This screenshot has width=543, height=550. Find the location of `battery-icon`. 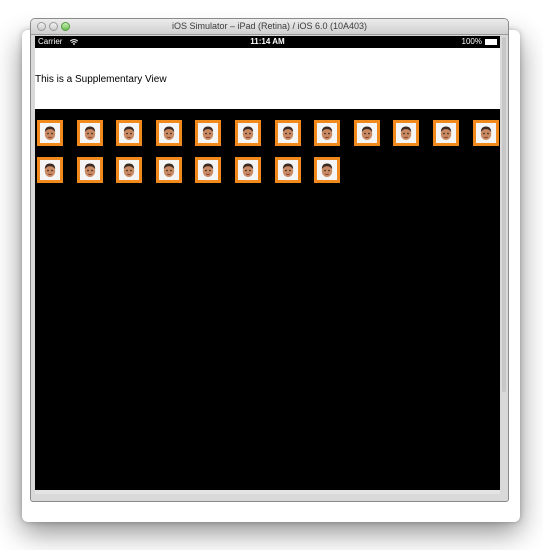

battery-icon is located at coordinates (491, 42).